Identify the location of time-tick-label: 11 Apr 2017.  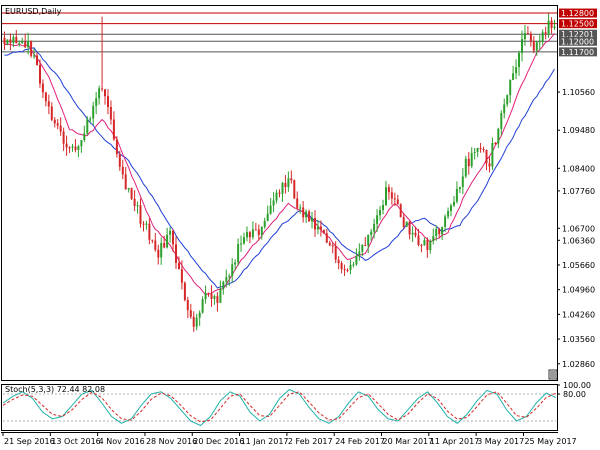
(454, 441).